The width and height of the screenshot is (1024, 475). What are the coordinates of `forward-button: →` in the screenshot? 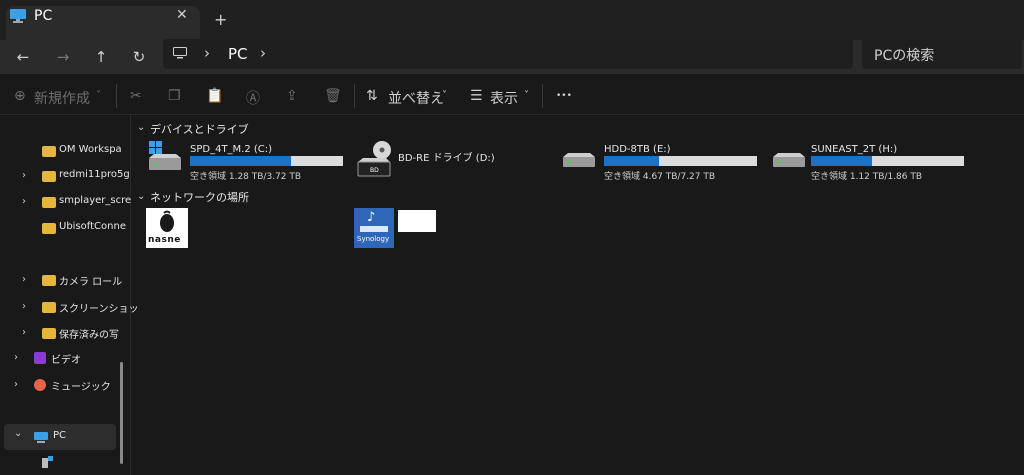 It's located at (63, 57).